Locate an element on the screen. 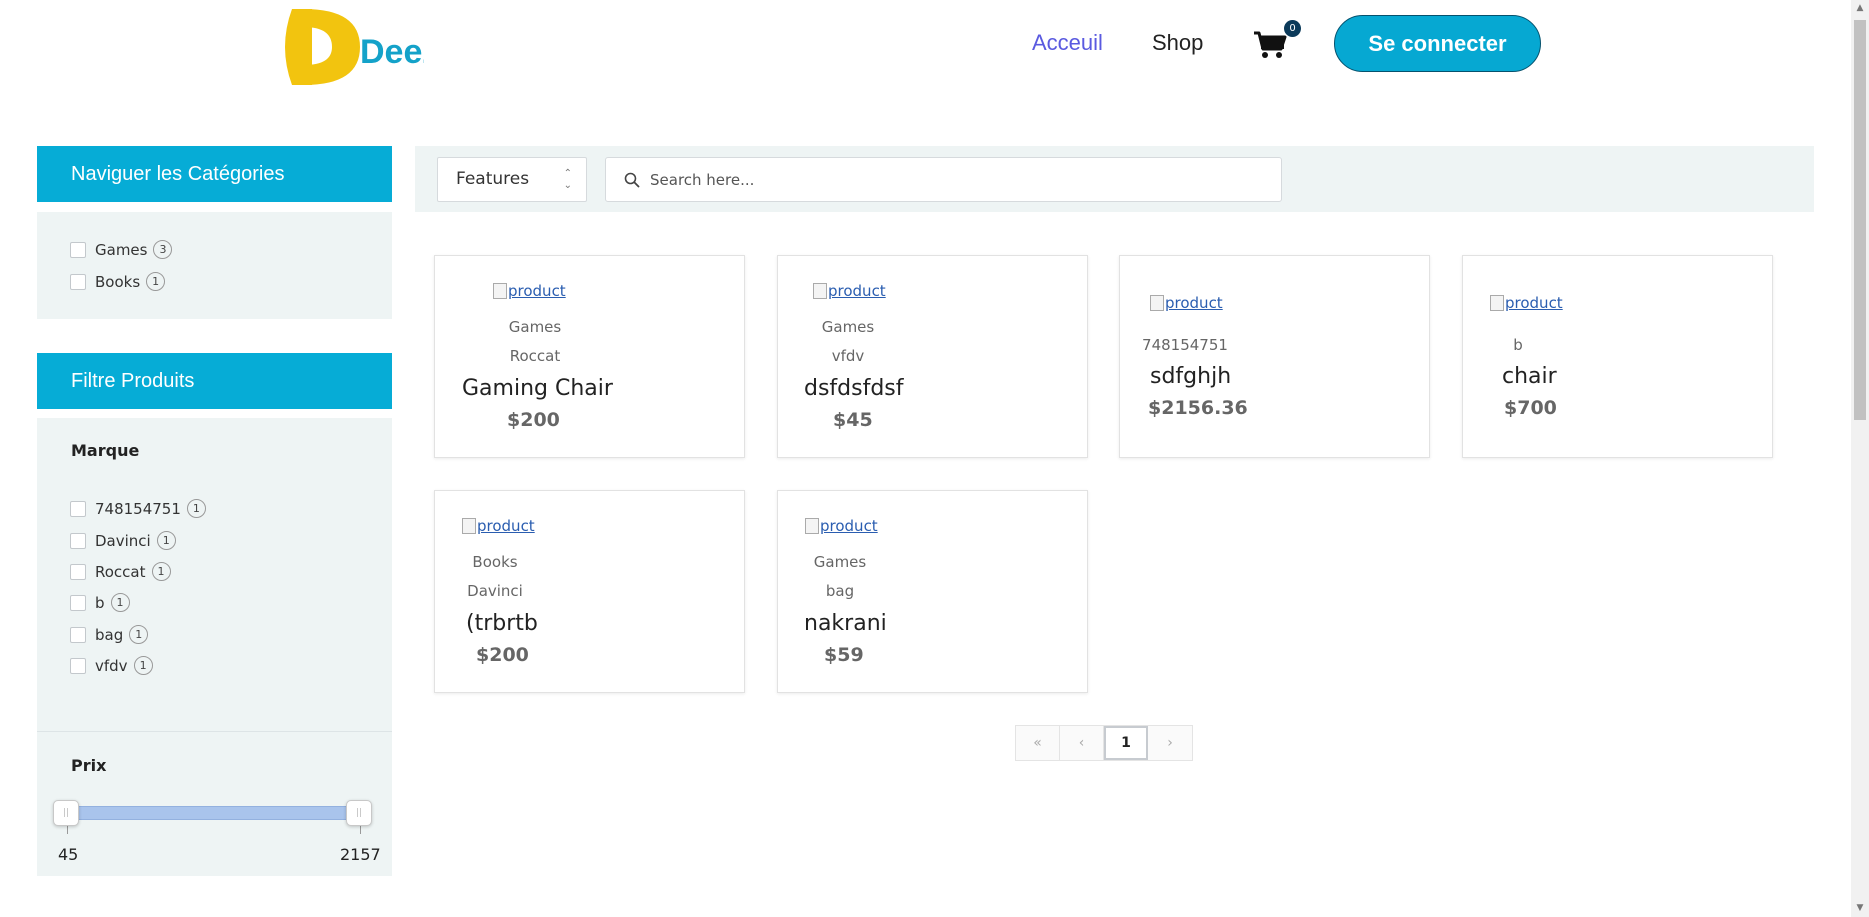 The width and height of the screenshot is (1869, 917). product-name: nakrani is located at coordinates (845, 623).